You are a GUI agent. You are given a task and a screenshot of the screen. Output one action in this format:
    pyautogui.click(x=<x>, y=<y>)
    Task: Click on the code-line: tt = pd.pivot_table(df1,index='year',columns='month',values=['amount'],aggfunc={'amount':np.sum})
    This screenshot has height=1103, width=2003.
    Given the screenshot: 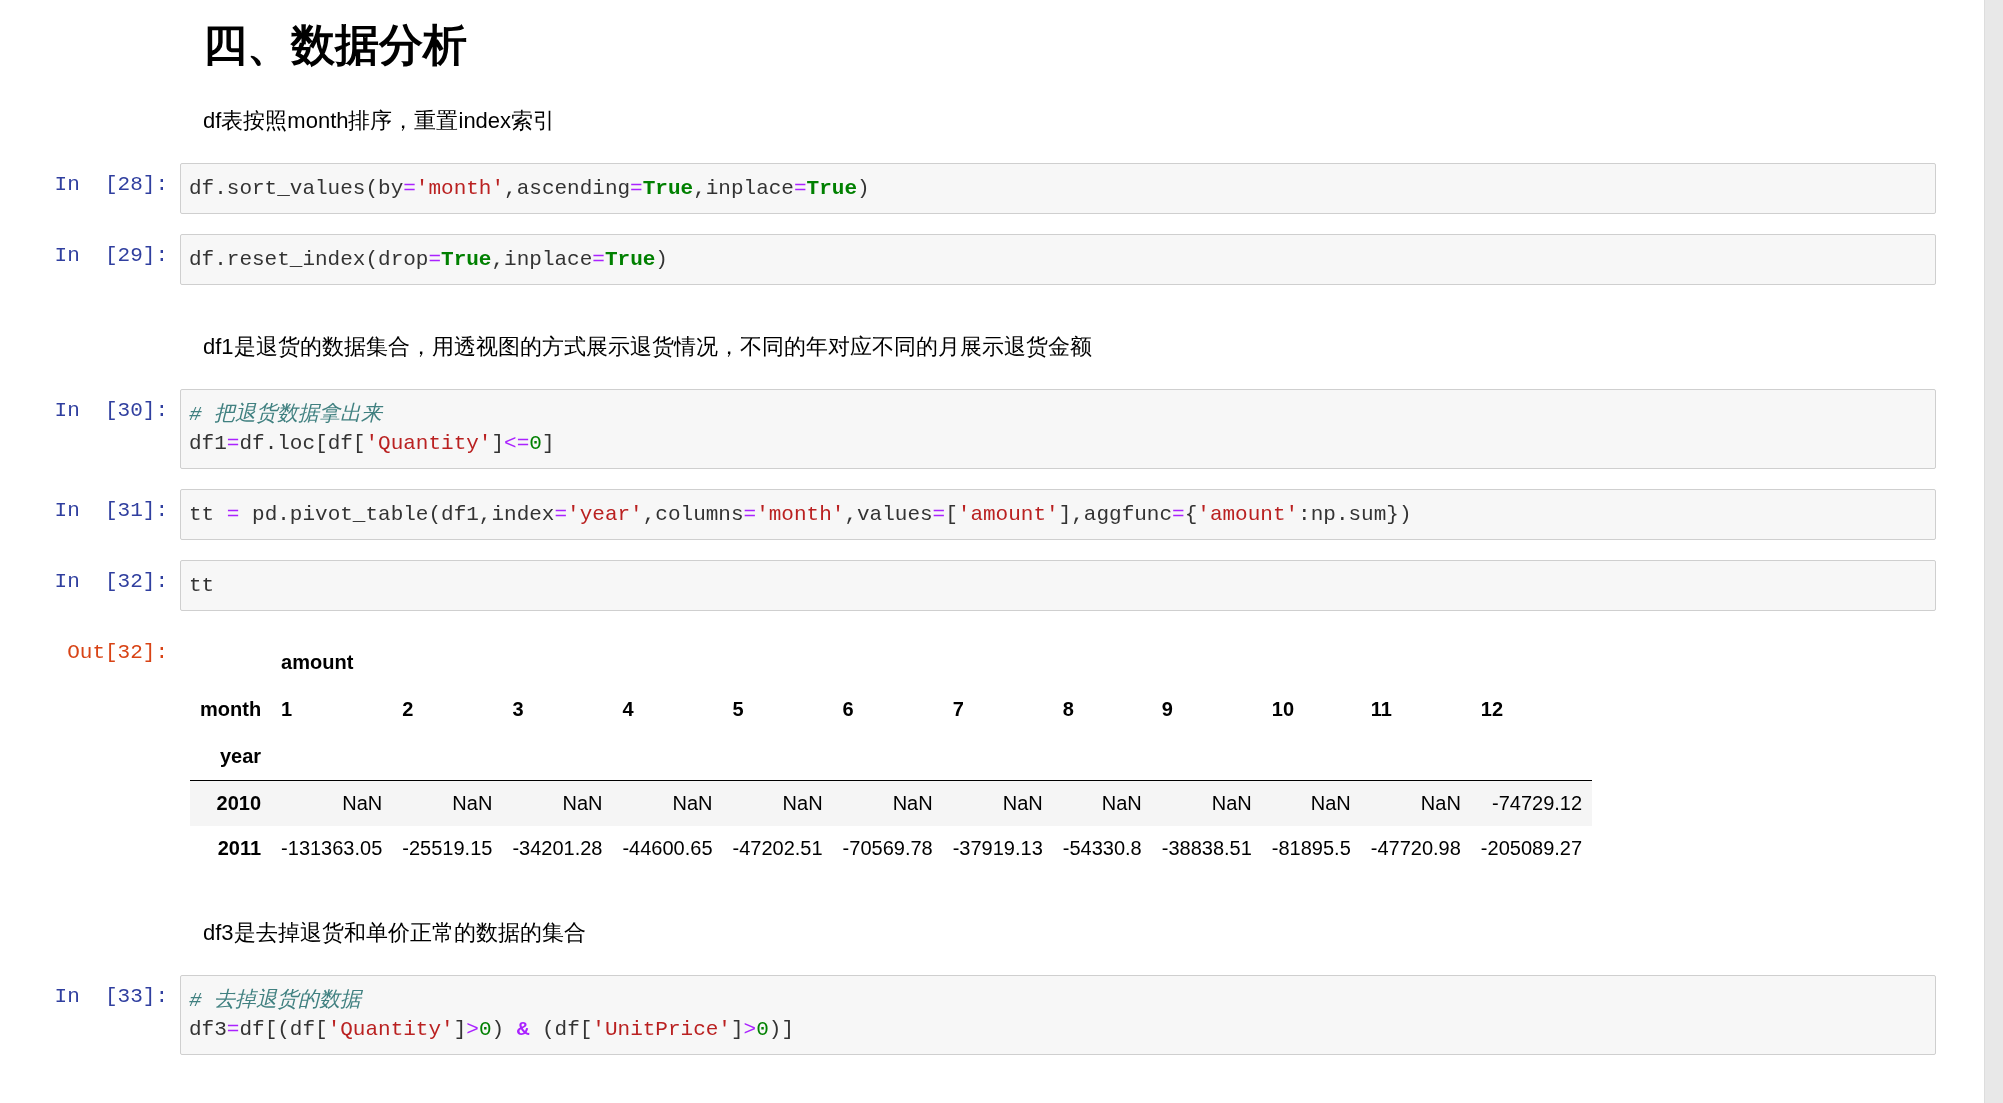 What is the action you would take?
    pyautogui.click(x=800, y=515)
    